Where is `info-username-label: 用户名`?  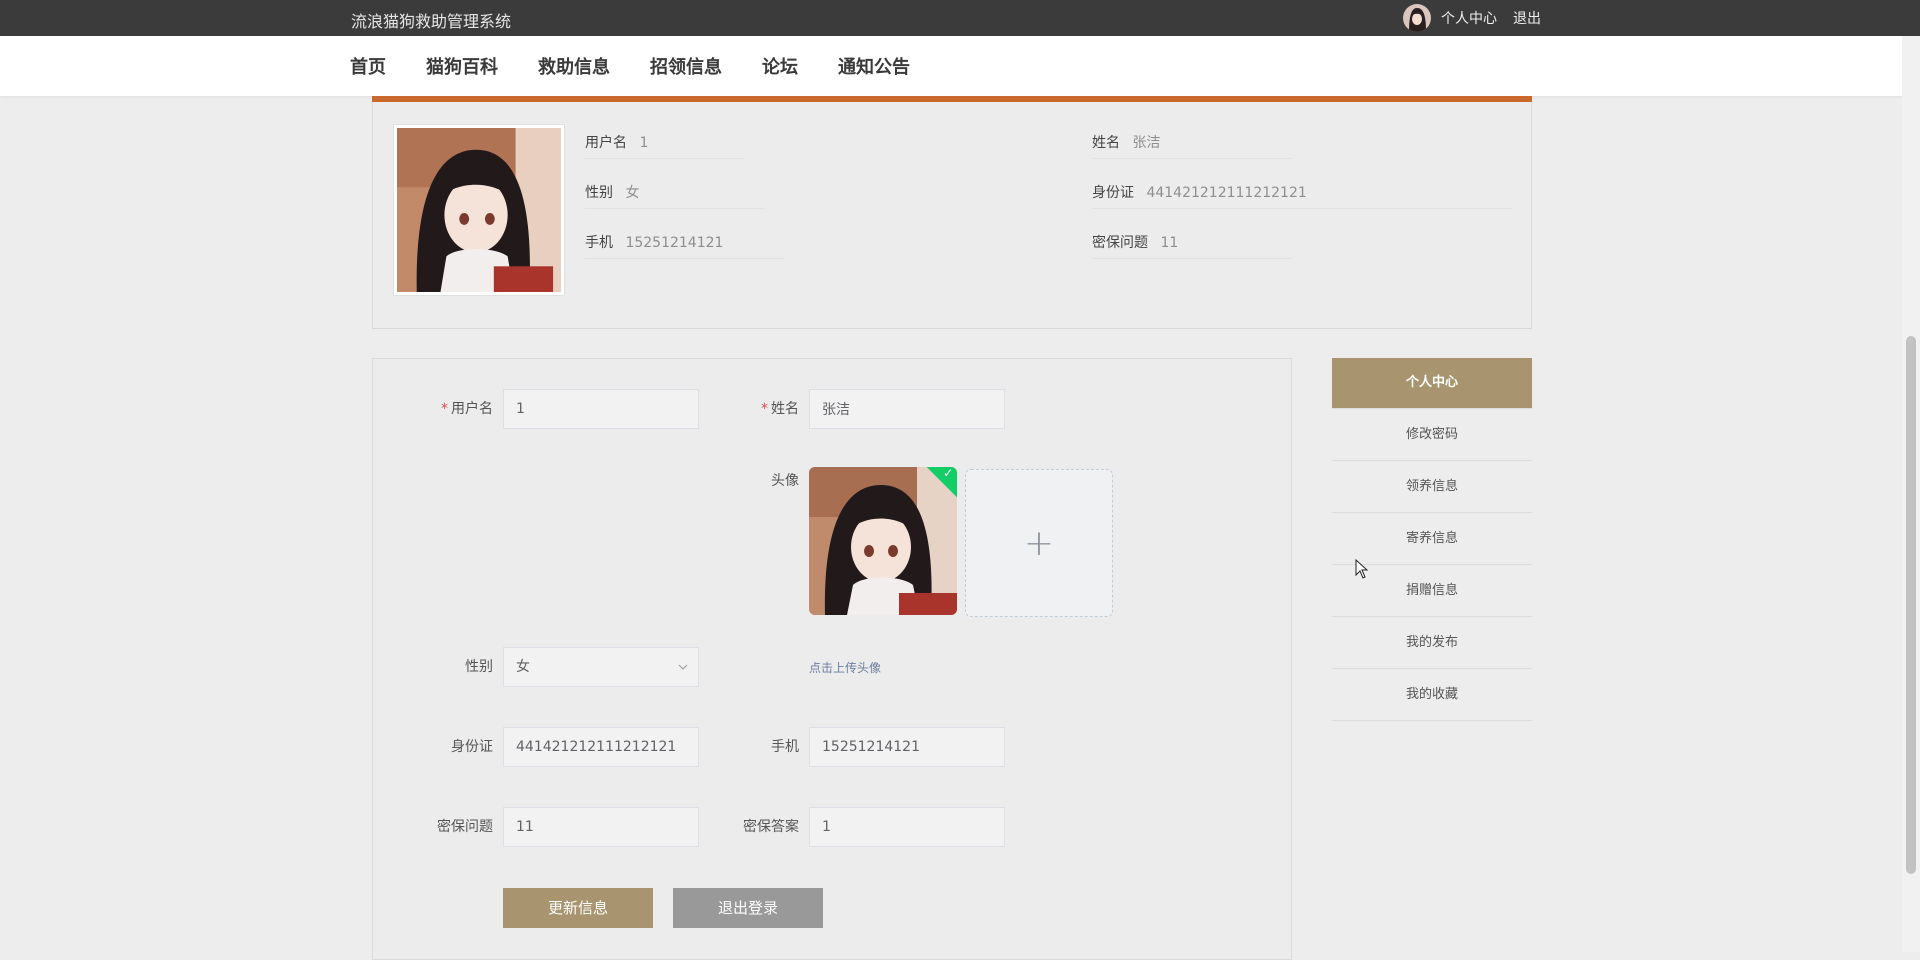
info-username-label: 用户名 is located at coordinates (606, 143).